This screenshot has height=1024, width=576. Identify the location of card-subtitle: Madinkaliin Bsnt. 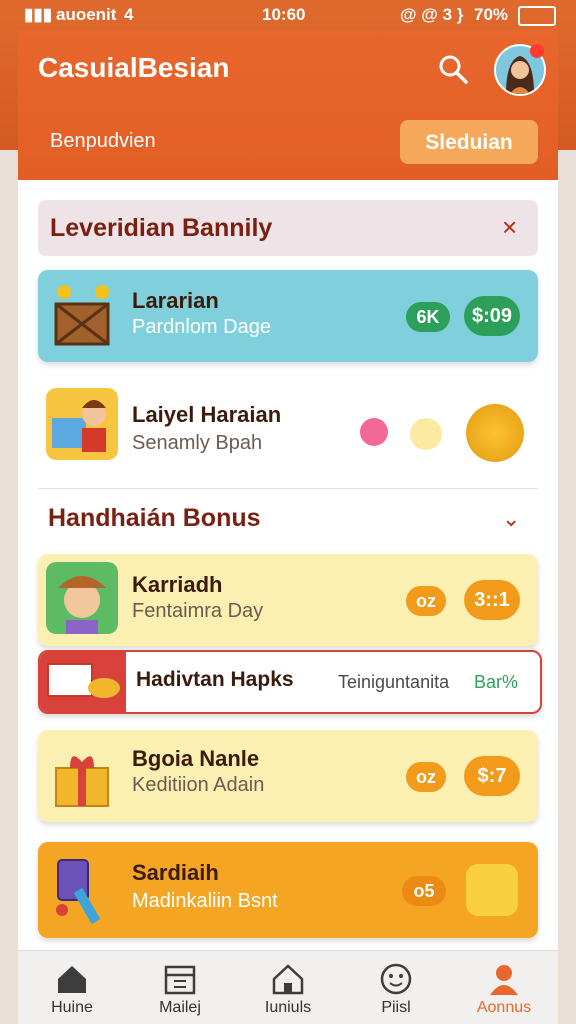
(205, 901).